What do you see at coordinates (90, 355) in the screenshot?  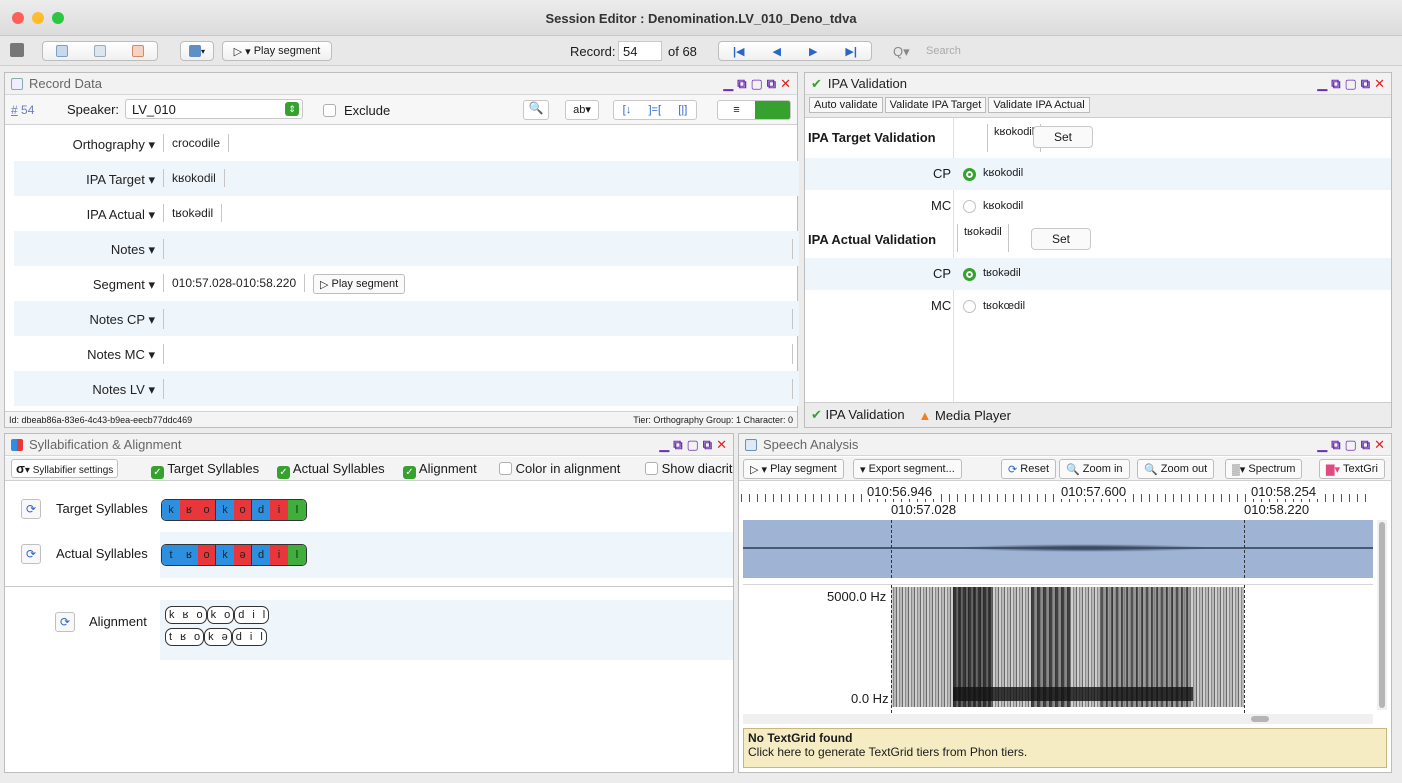 I see `tier-label-notes-mc: Notes MC ▾` at bounding box center [90, 355].